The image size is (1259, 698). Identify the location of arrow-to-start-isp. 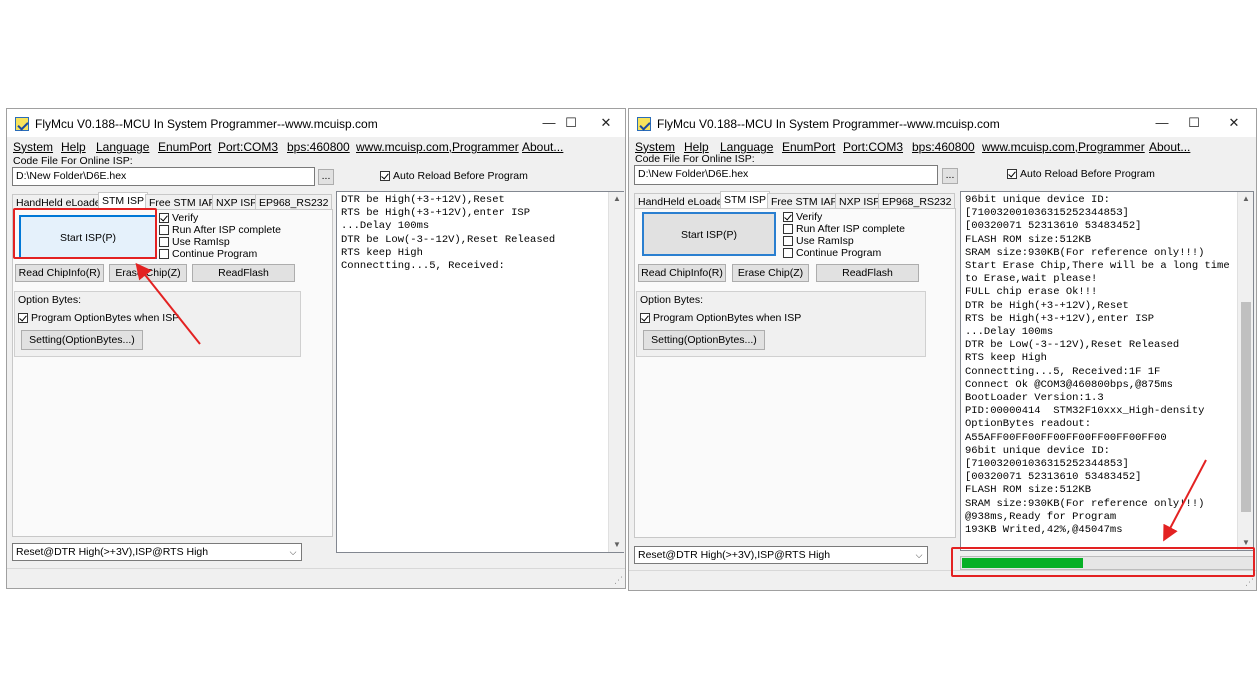
(168, 303).